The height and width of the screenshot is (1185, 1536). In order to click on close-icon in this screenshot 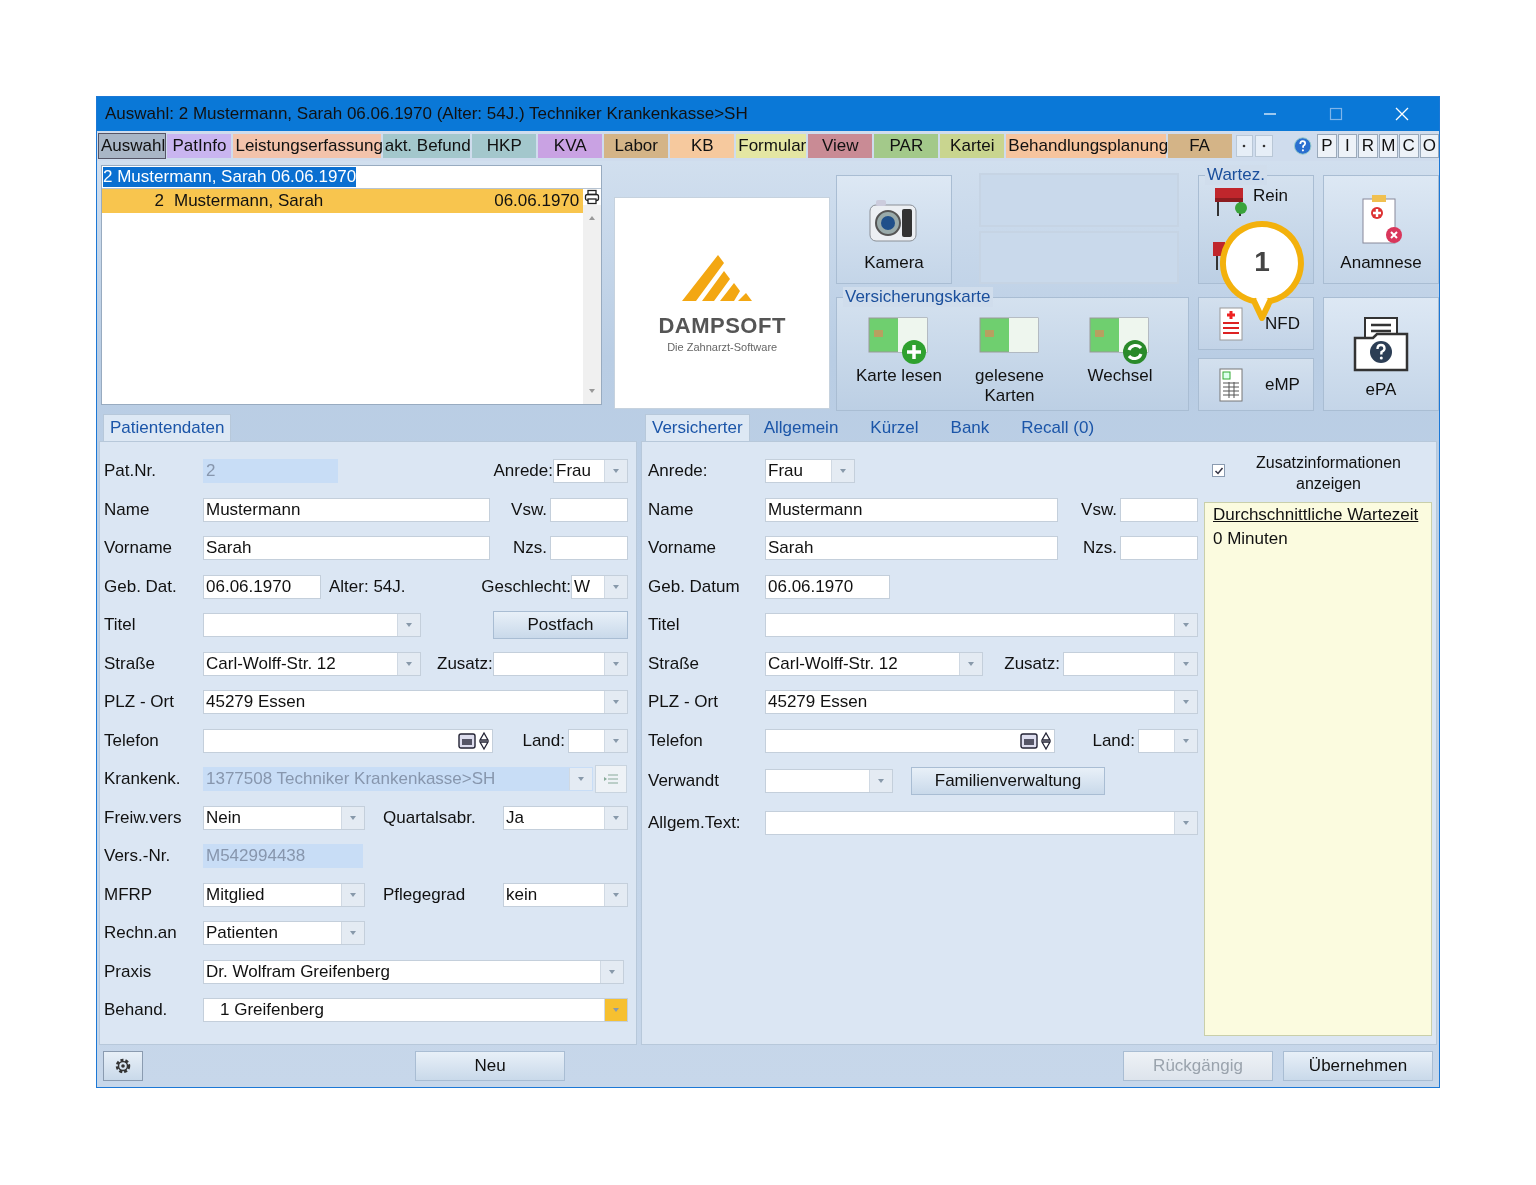, I will do `click(1402, 114)`.